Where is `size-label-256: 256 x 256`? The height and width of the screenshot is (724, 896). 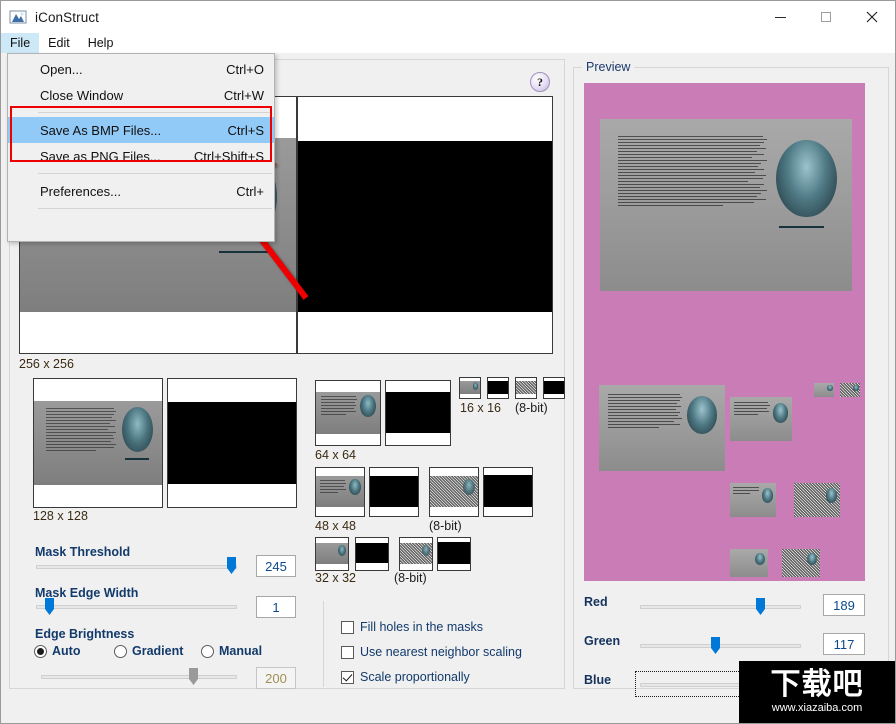 size-label-256: 256 x 256 is located at coordinates (46, 364).